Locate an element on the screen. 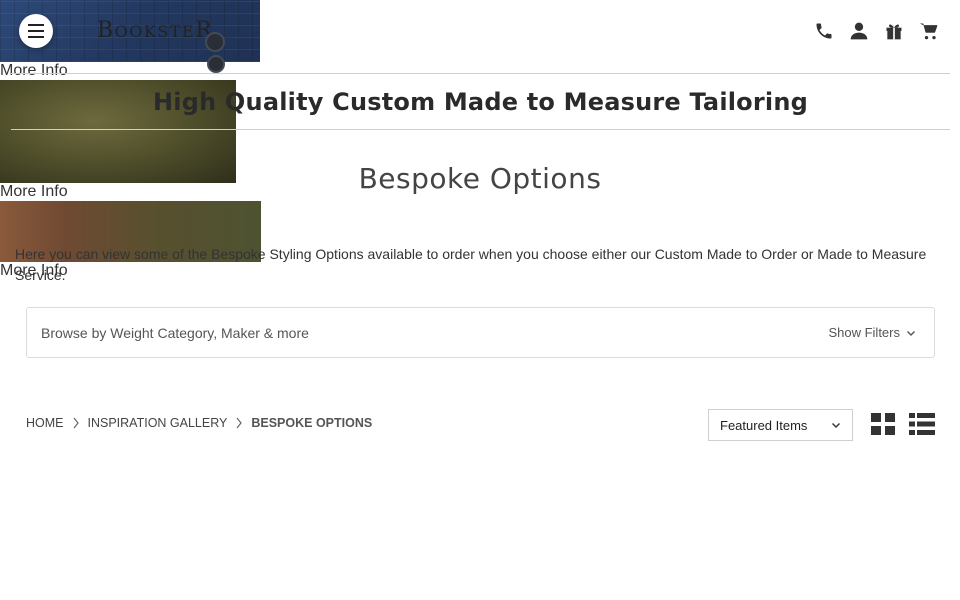  menu-button is located at coordinates (36, 31).